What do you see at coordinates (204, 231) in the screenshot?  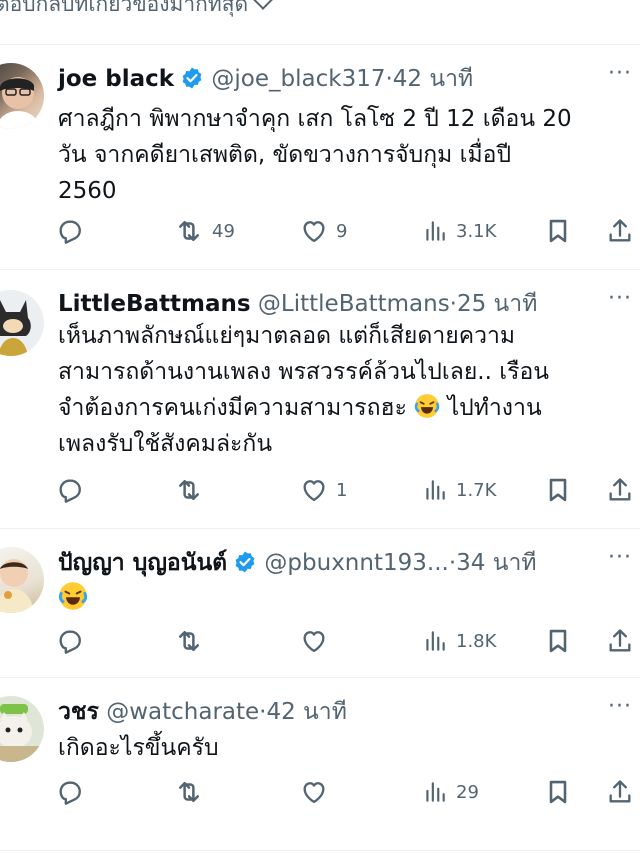 I see `repost-button: 49` at bounding box center [204, 231].